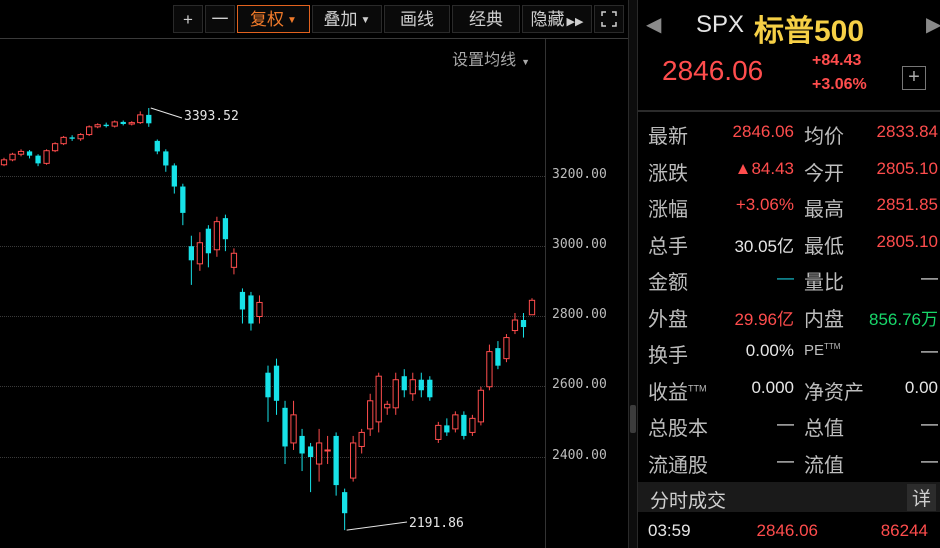  Describe the element at coordinates (824, 283) in the screenshot. I see `stat-label: 量比` at that location.